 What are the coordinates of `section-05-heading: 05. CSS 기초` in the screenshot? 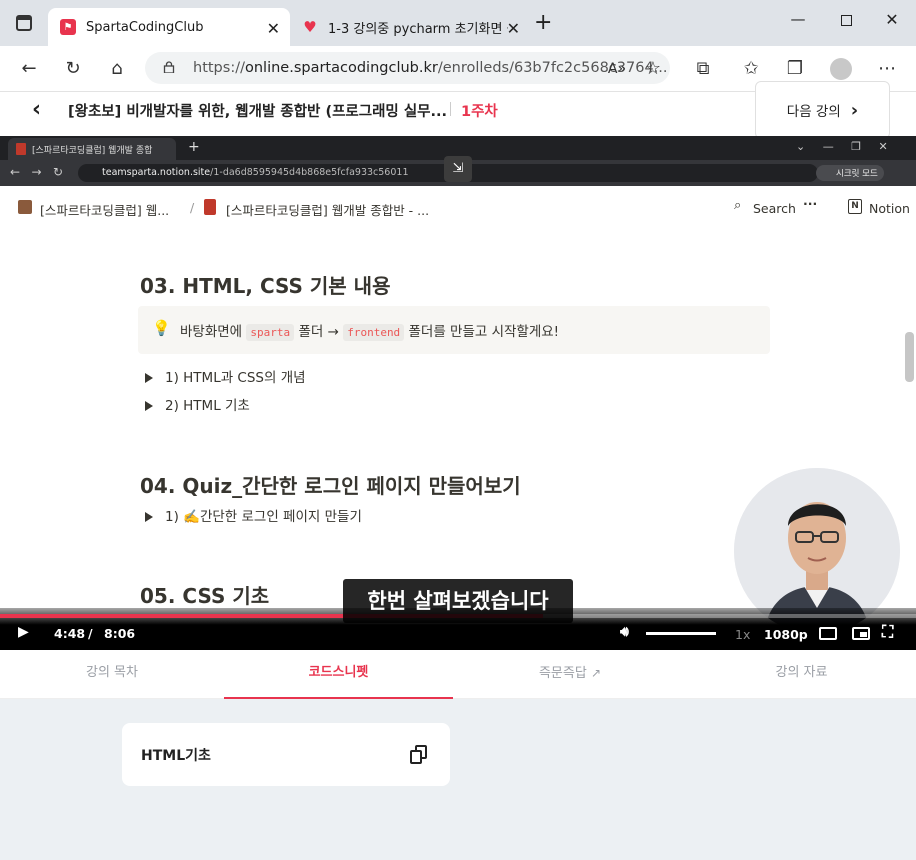 It's located at (205, 596).